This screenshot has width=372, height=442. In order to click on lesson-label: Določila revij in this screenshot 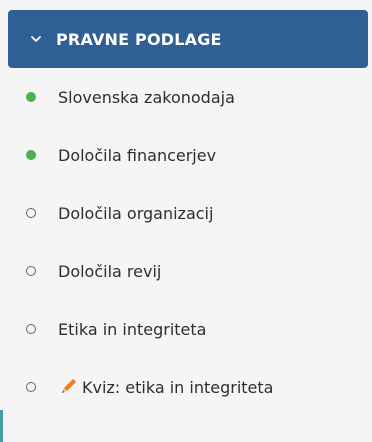, I will do `click(110, 271)`.